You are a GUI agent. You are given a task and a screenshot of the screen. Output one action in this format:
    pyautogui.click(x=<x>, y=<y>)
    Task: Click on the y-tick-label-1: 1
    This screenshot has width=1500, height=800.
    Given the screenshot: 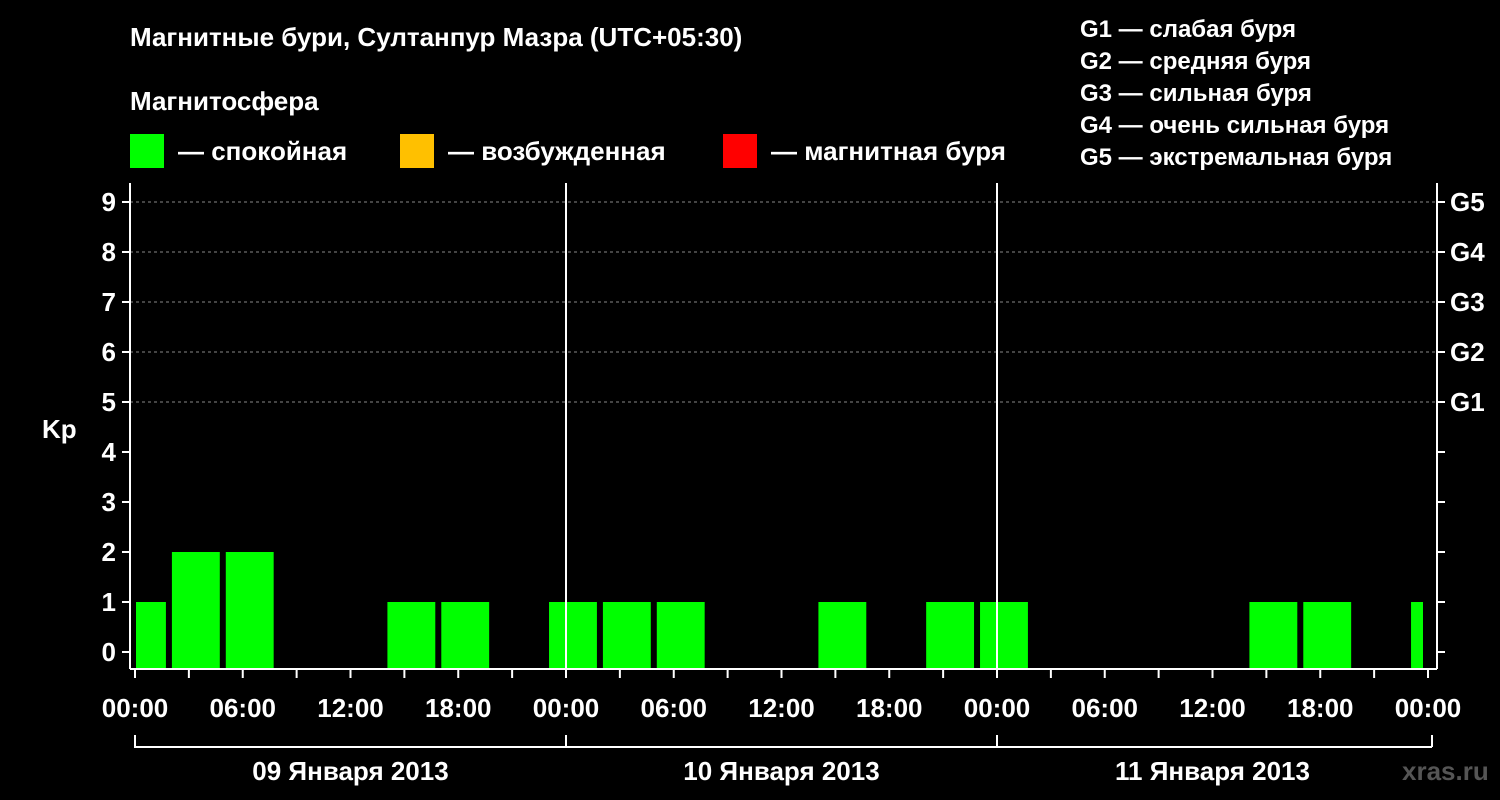 What is the action you would take?
    pyautogui.click(x=109, y=602)
    